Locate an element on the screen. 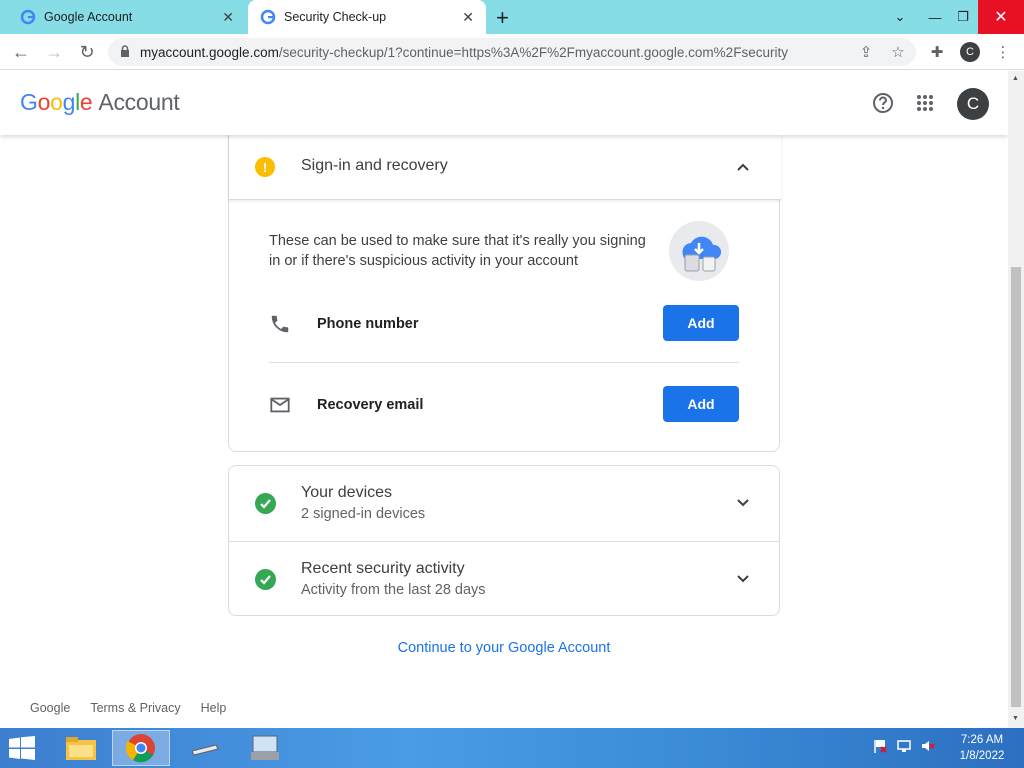 This screenshot has height=768, width=1024. google-account-logo: Google Account is located at coordinates (100, 102).